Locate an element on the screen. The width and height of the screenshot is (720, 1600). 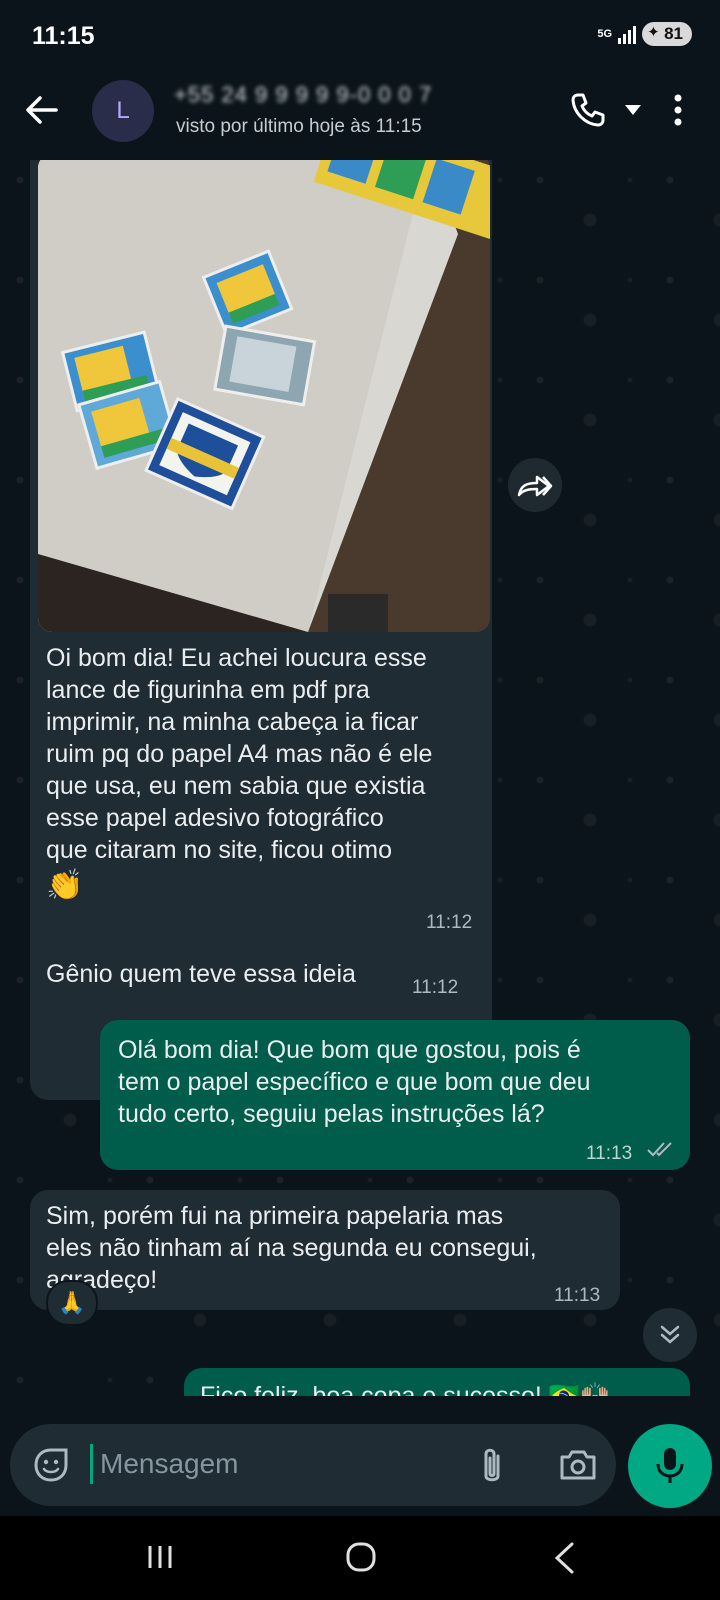
contact-avatar: L is located at coordinates (123, 111).